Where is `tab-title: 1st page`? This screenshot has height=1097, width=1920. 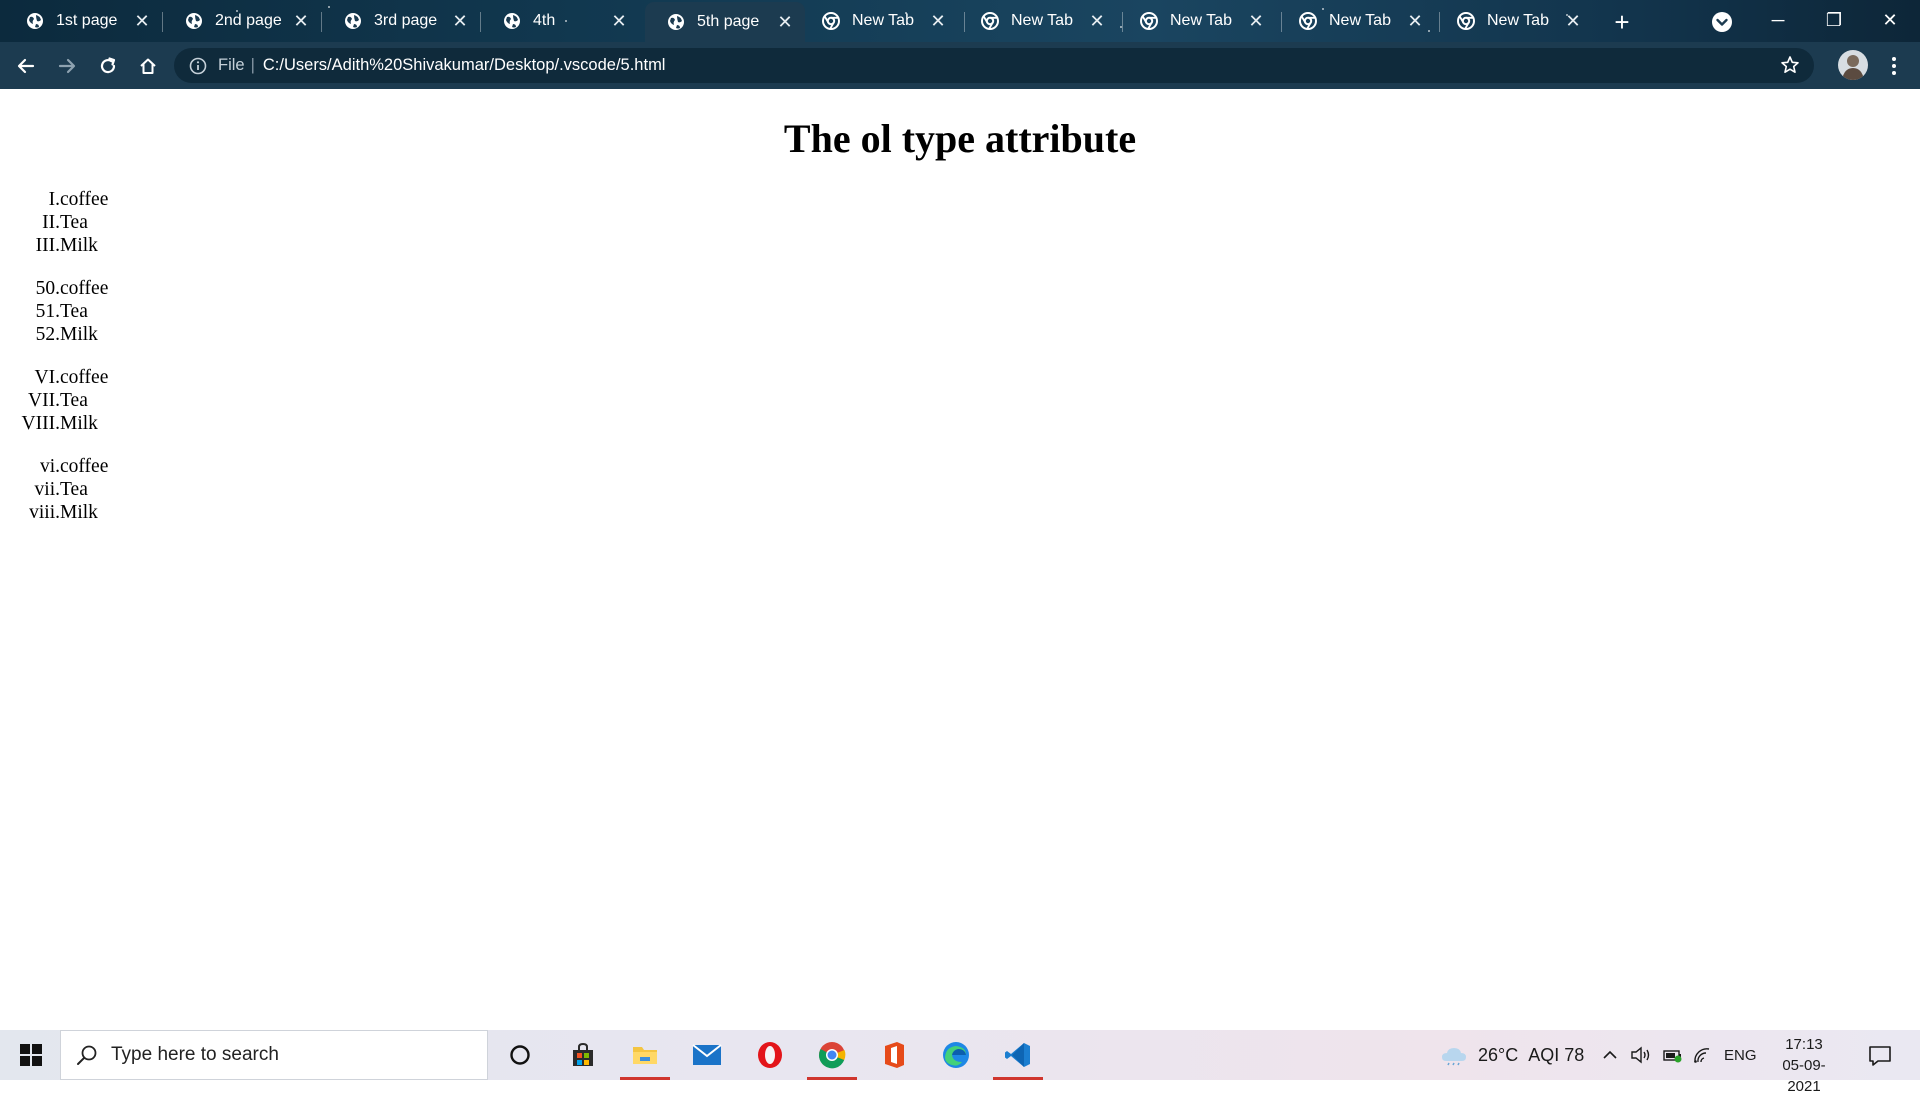 tab-title: 1st page is located at coordinates (87, 20).